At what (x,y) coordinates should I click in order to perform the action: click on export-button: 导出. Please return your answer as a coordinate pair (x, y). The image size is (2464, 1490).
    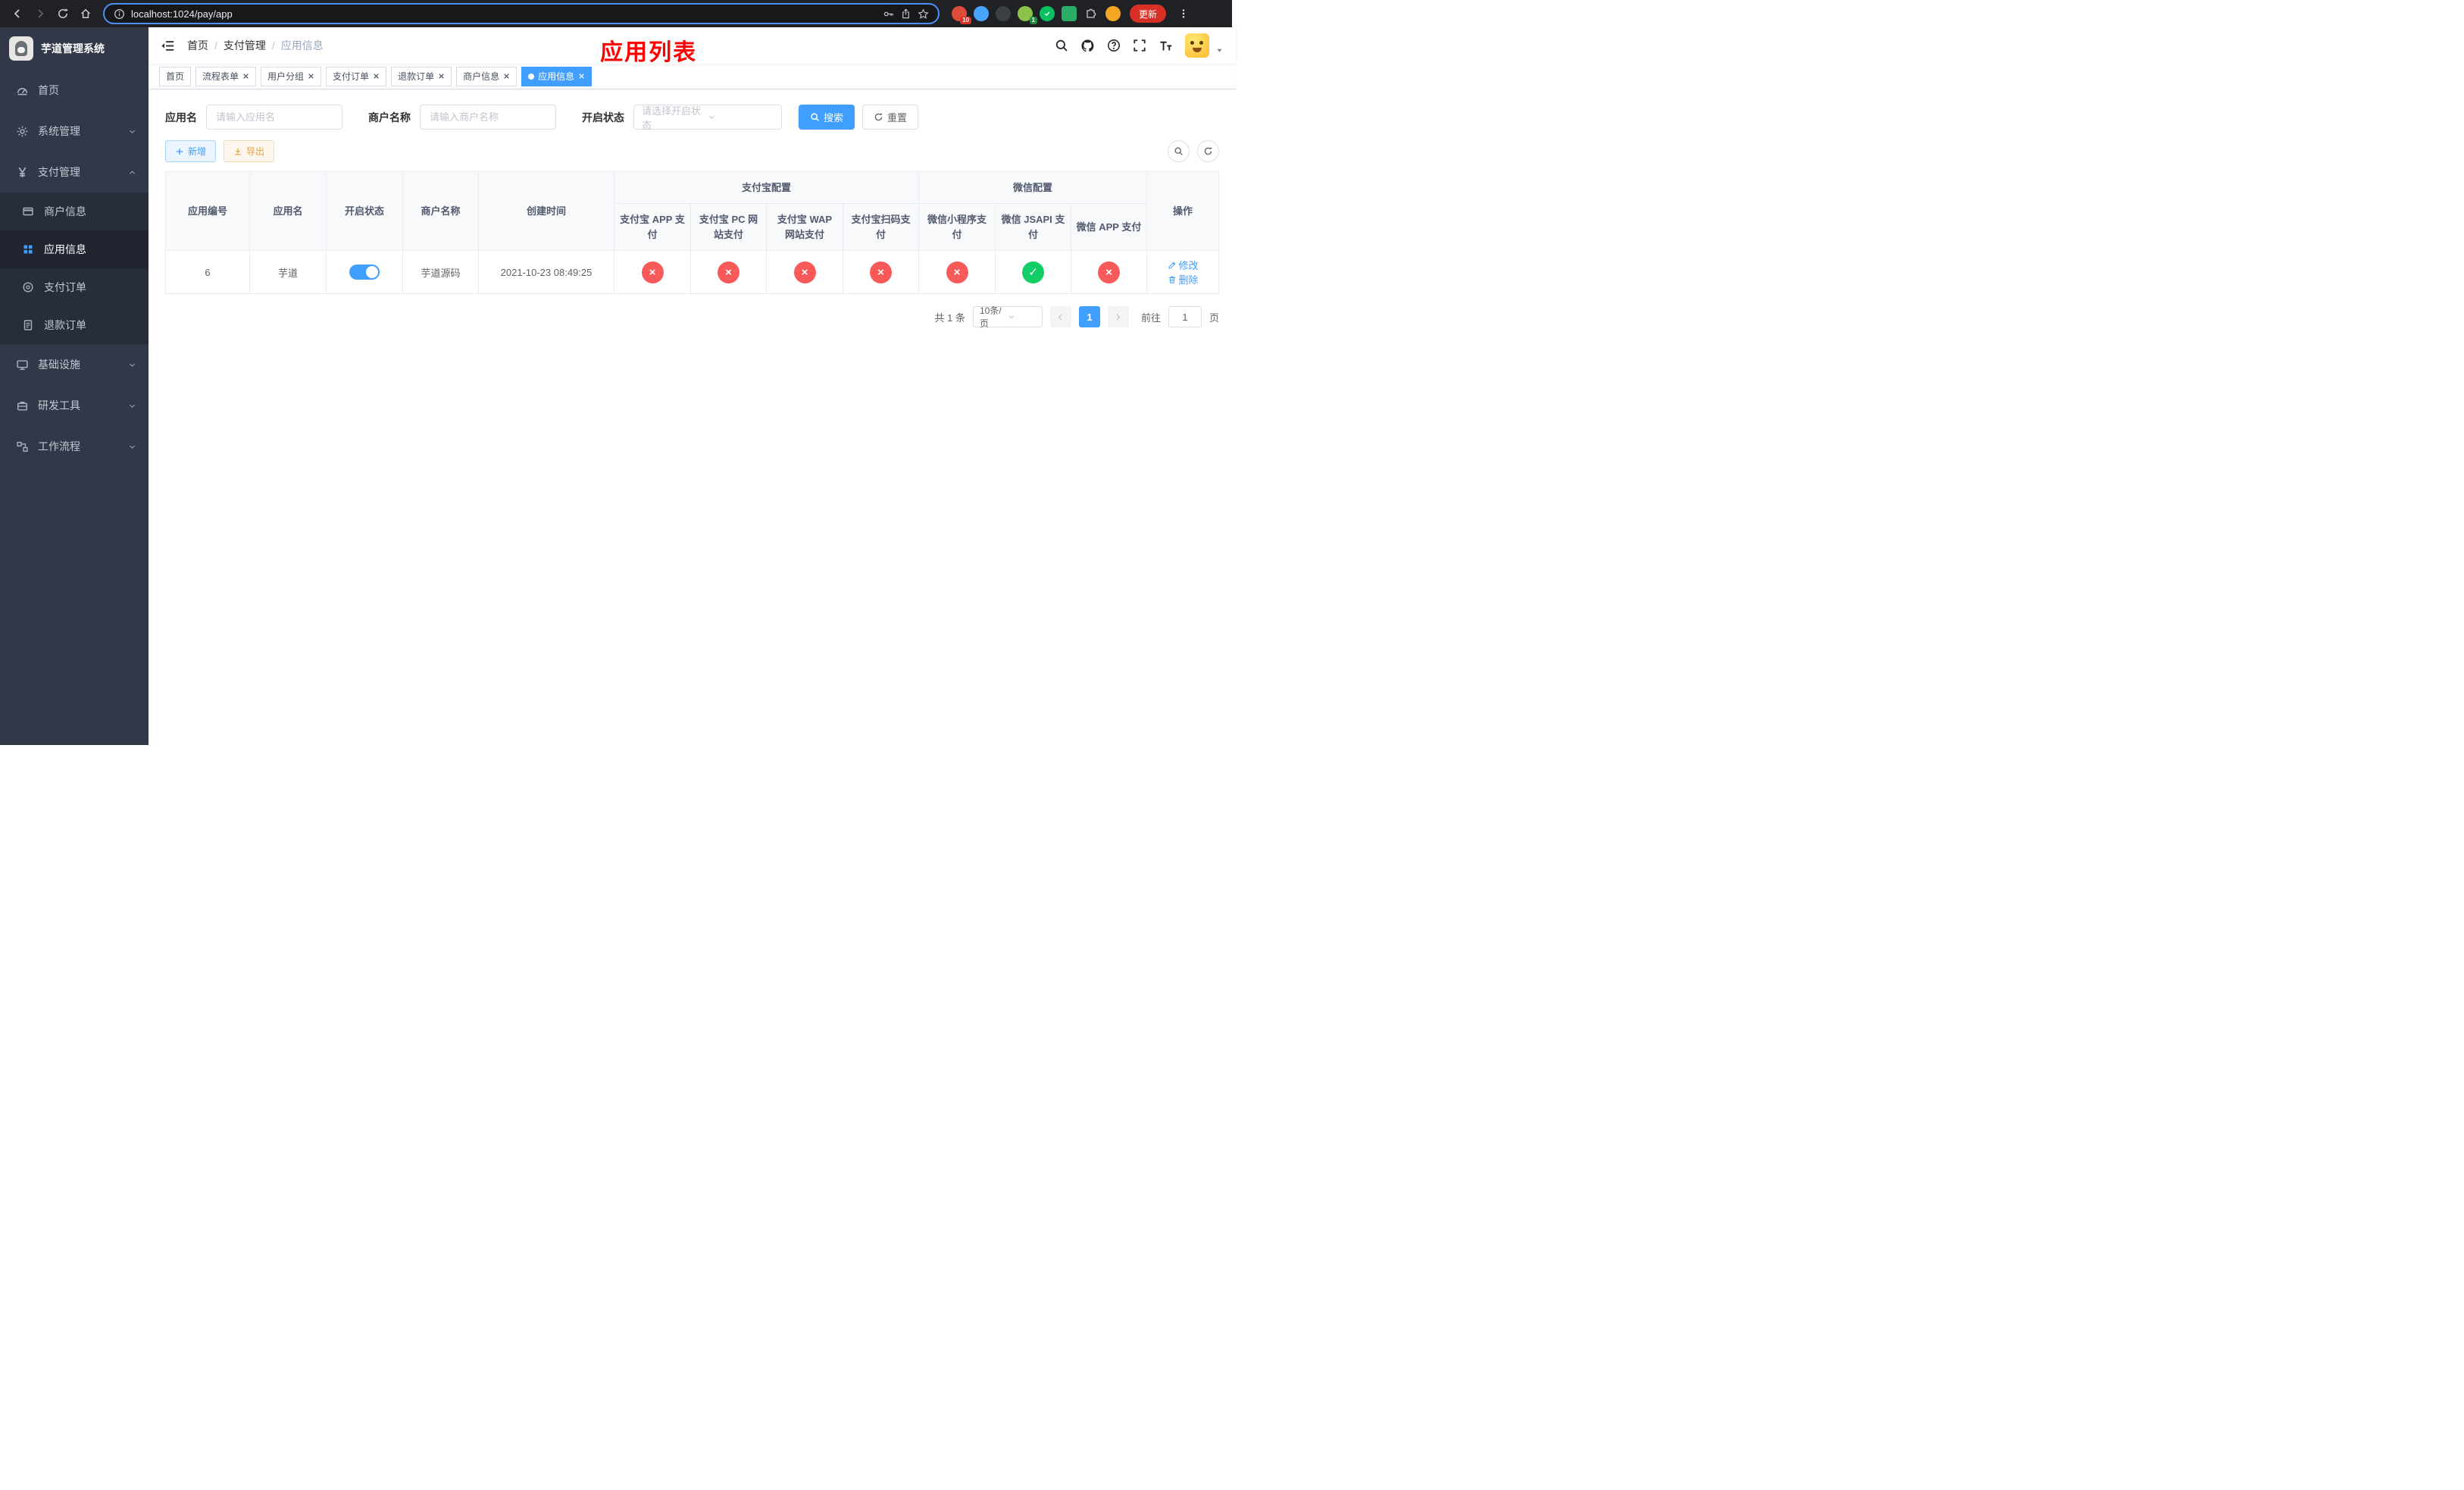
    Looking at the image, I should click on (249, 151).